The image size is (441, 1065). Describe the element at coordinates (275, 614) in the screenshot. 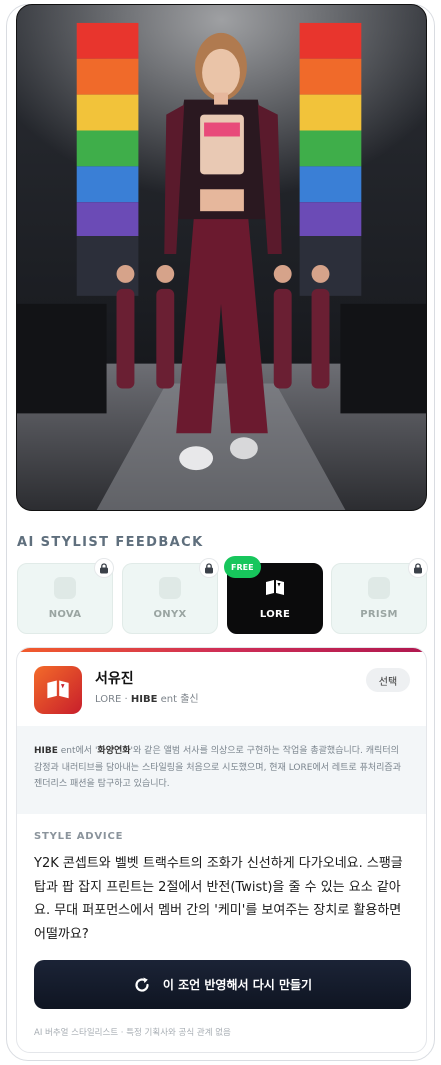

I see `tab-label: LORE` at that location.